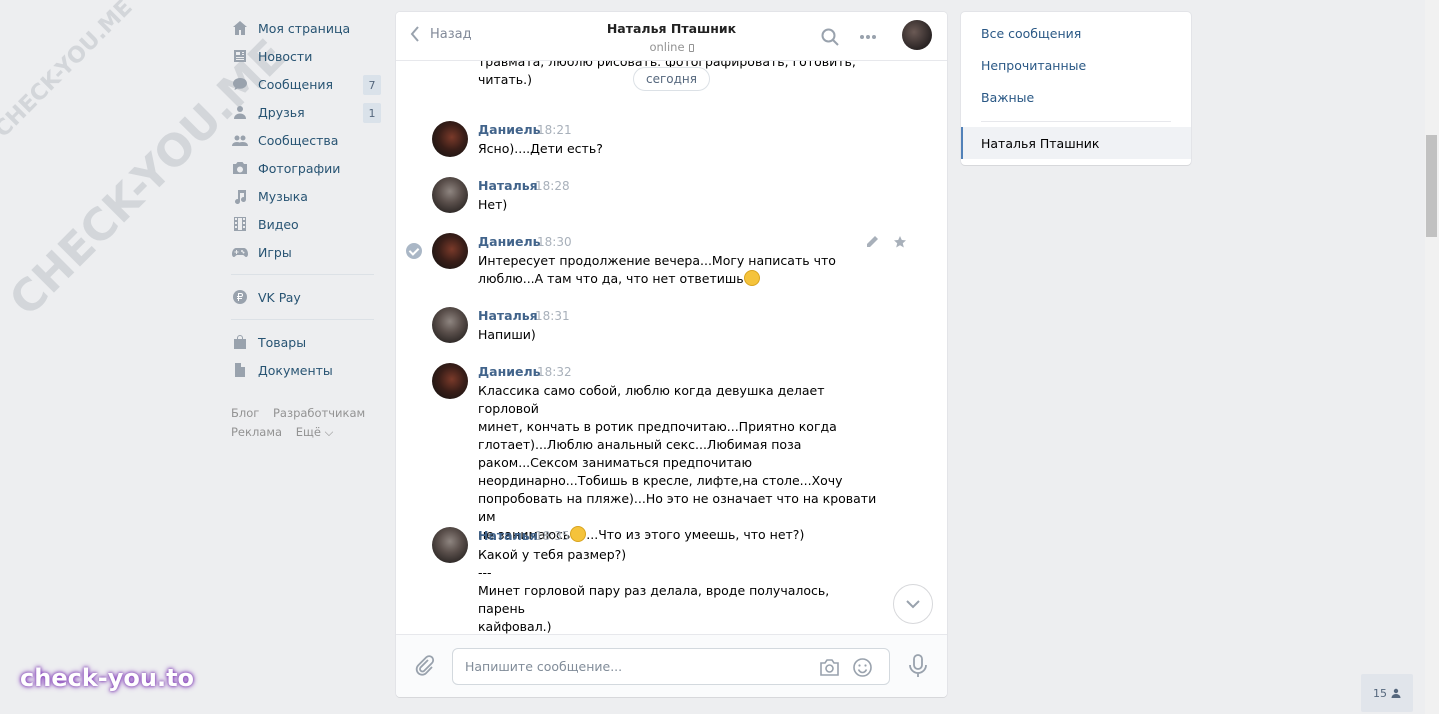 The width and height of the screenshot is (1439, 714). I want to click on attach-button, so click(425, 667).